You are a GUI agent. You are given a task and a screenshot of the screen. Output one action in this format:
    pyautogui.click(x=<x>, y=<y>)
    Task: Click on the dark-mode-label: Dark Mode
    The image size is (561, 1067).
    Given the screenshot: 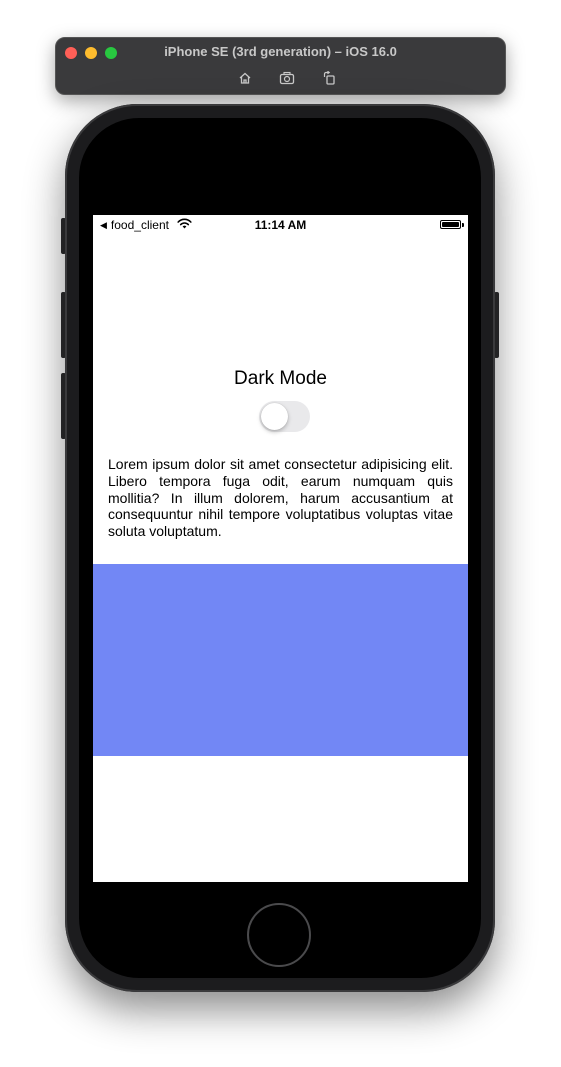 What is the action you would take?
    pyautogui.click(x=280, y=378)
    